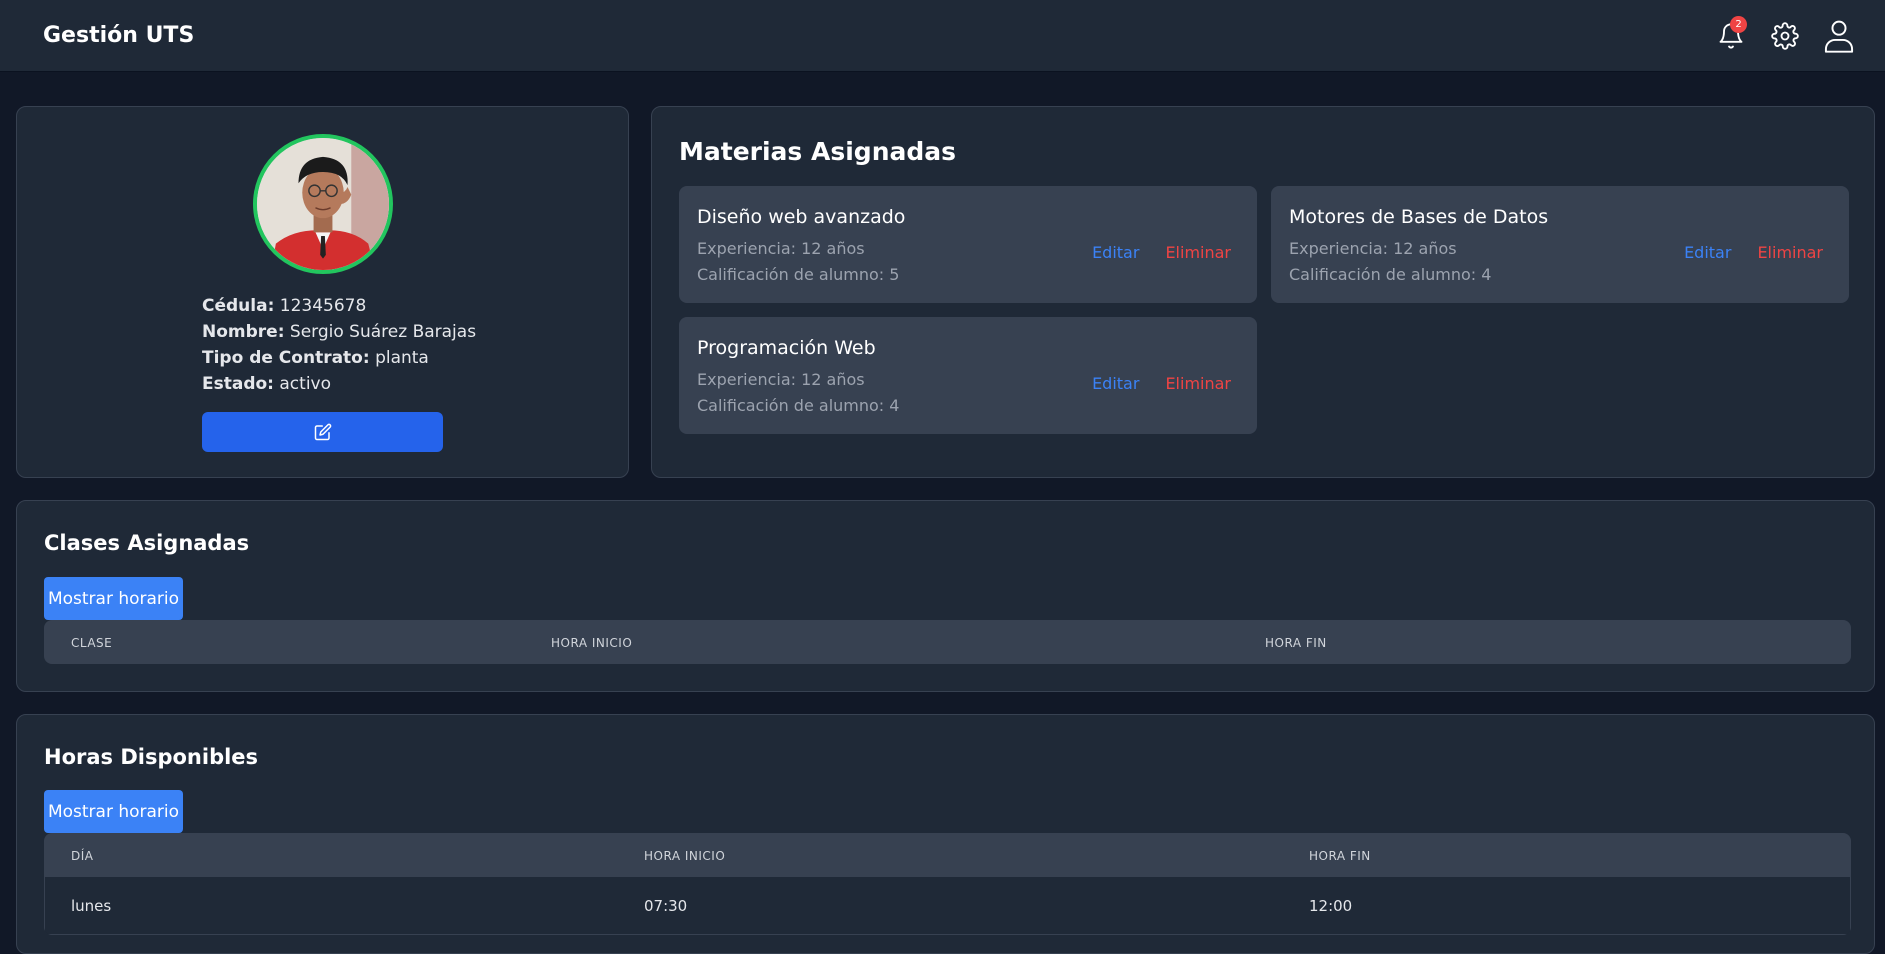 The height and width of the screenshot is (954, 1885). I want to click on contrato-label: Tipo de Contrato:, so click(286, 358).